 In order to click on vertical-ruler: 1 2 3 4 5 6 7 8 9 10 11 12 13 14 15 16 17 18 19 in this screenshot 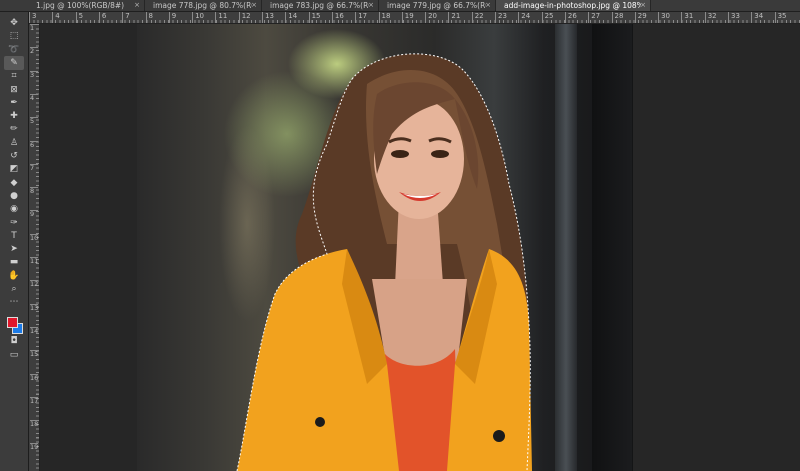, I will do `click(34, 247)`.